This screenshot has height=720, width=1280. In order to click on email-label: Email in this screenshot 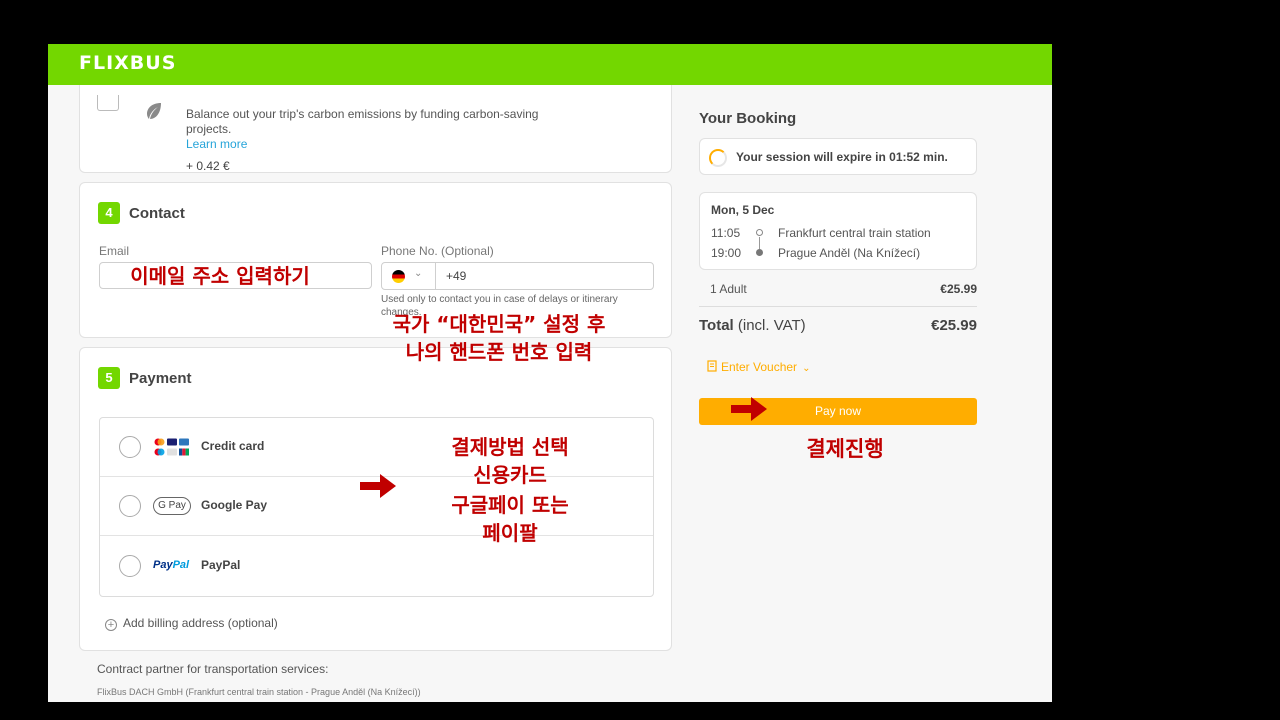, I will do `click(114, 251)`.